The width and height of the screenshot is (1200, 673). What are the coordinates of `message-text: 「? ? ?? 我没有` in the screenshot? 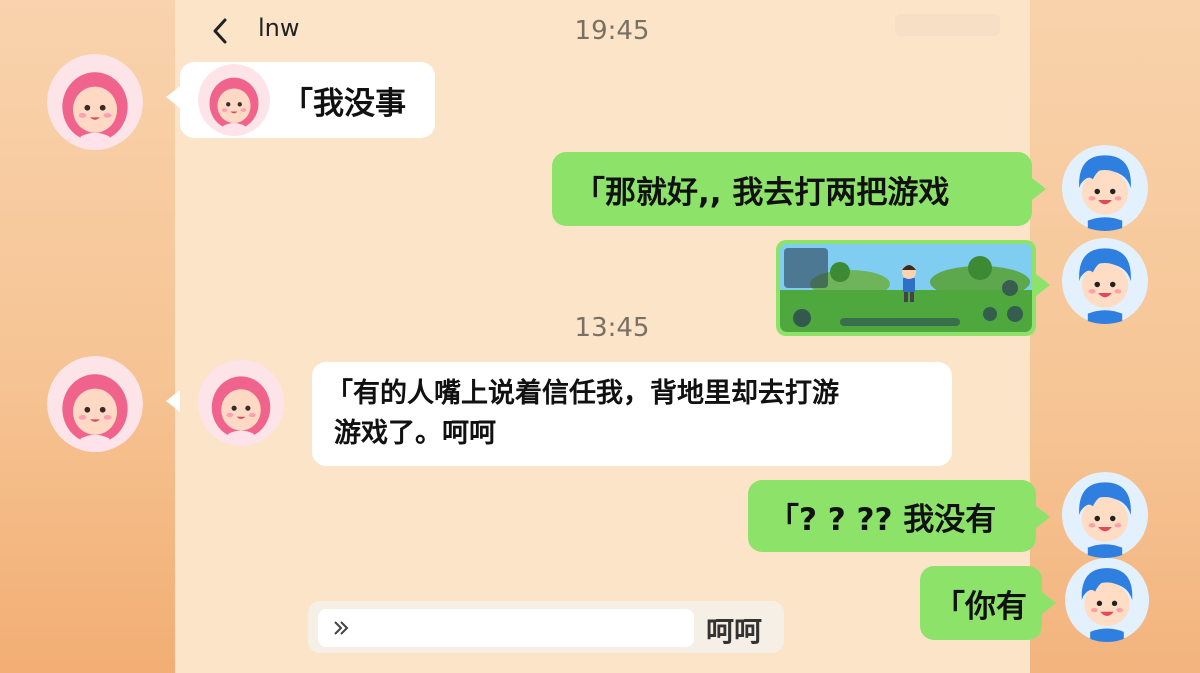 It's located at (882, 519).